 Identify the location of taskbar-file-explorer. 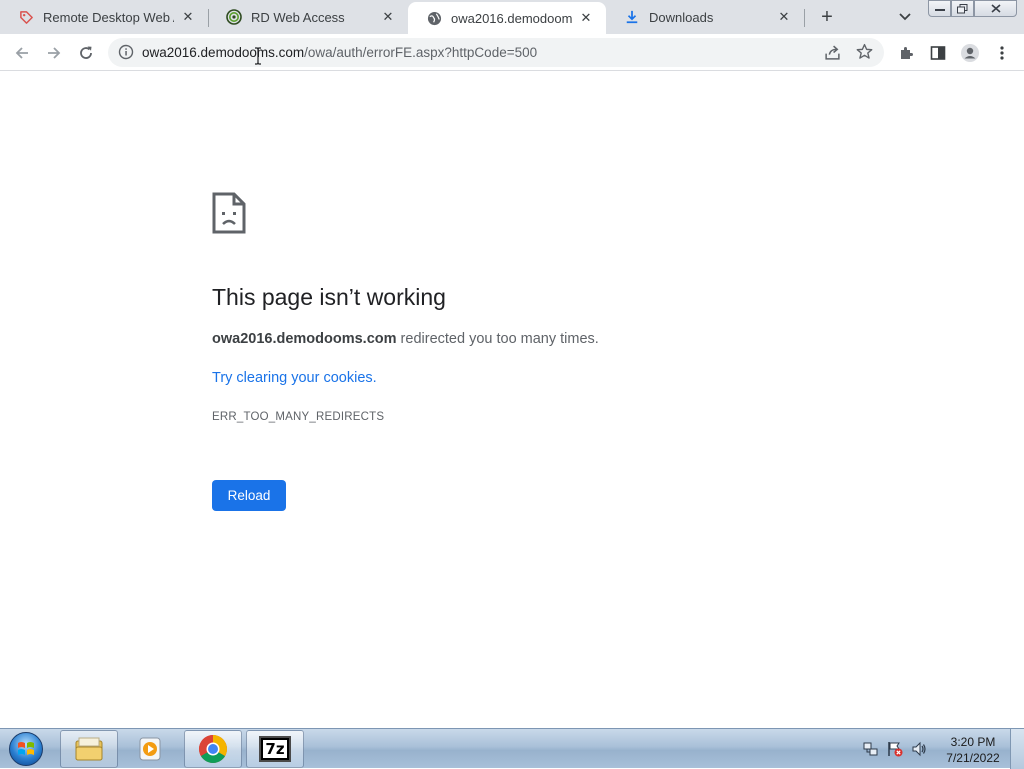
(89, 749).